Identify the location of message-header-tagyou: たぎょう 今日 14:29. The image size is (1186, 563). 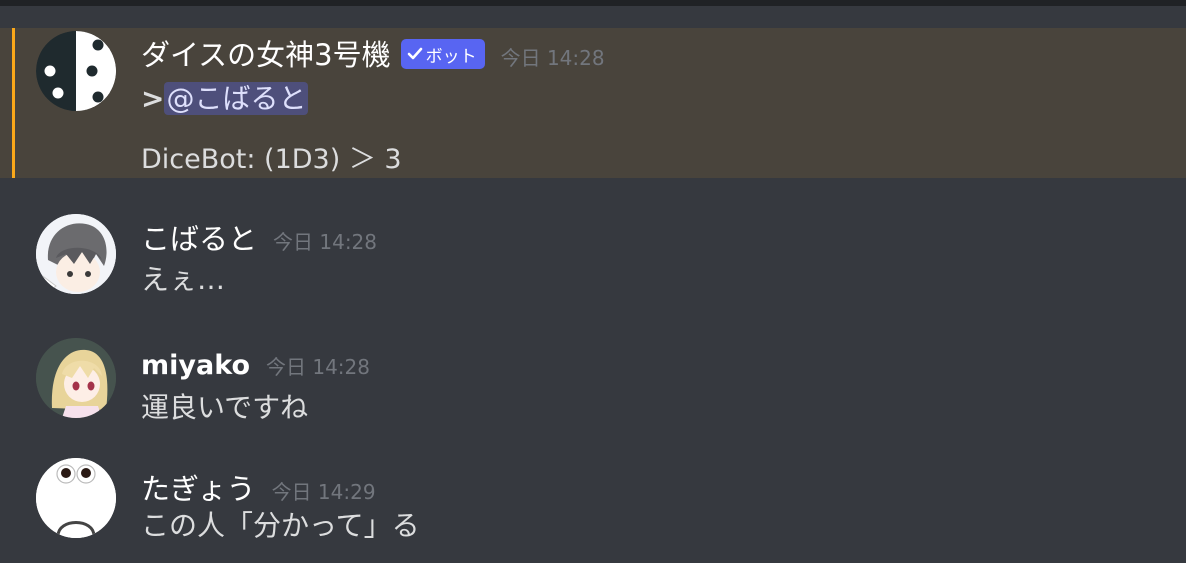
(258, 487).